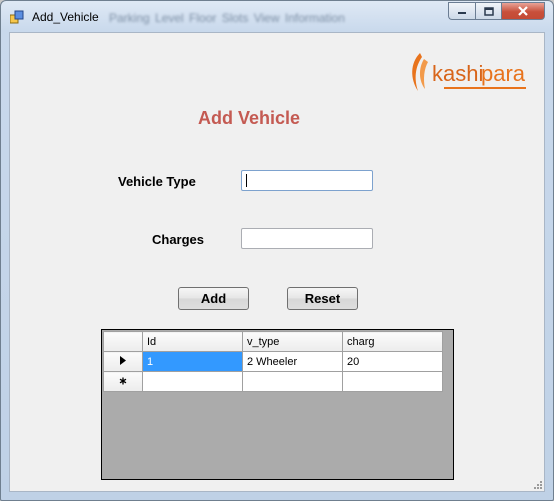  I want to click on grid-cell-charg, so click(392, 381).